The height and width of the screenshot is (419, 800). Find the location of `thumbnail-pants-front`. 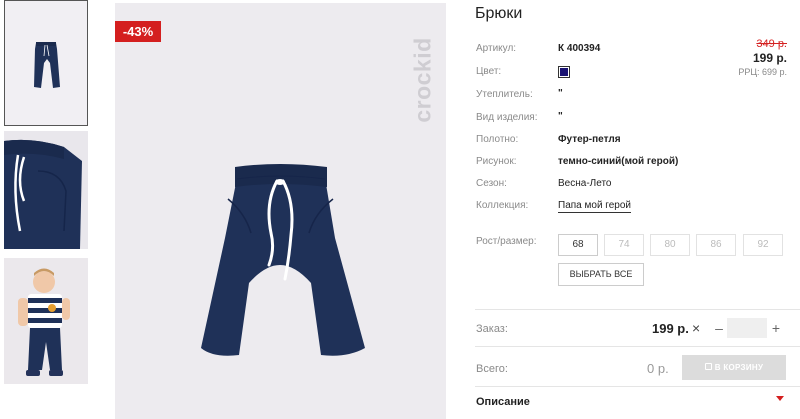

thumbnail-pants-front is located at coordinates (46, 63).